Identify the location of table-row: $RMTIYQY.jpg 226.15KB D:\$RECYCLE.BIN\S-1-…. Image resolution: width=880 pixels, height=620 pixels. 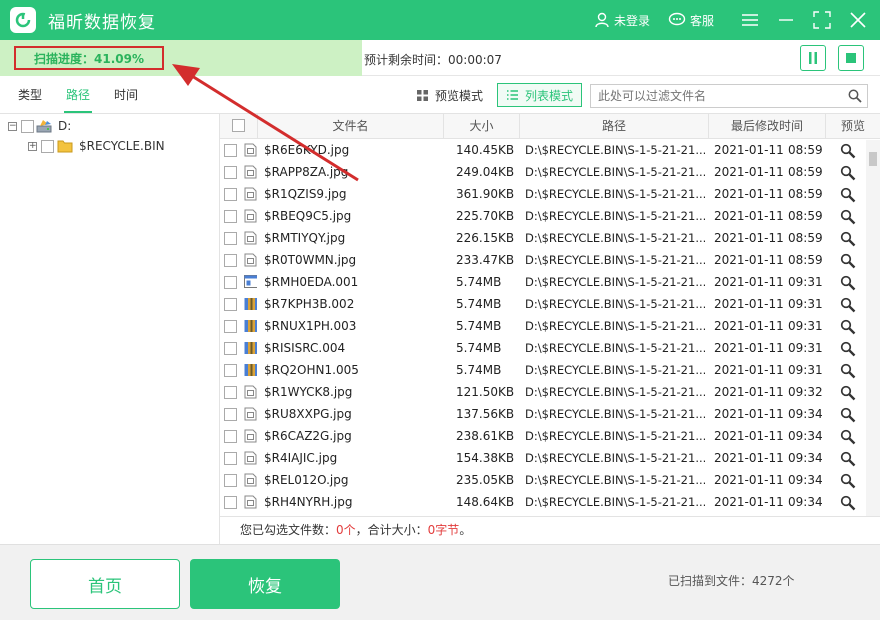
(543, 239).